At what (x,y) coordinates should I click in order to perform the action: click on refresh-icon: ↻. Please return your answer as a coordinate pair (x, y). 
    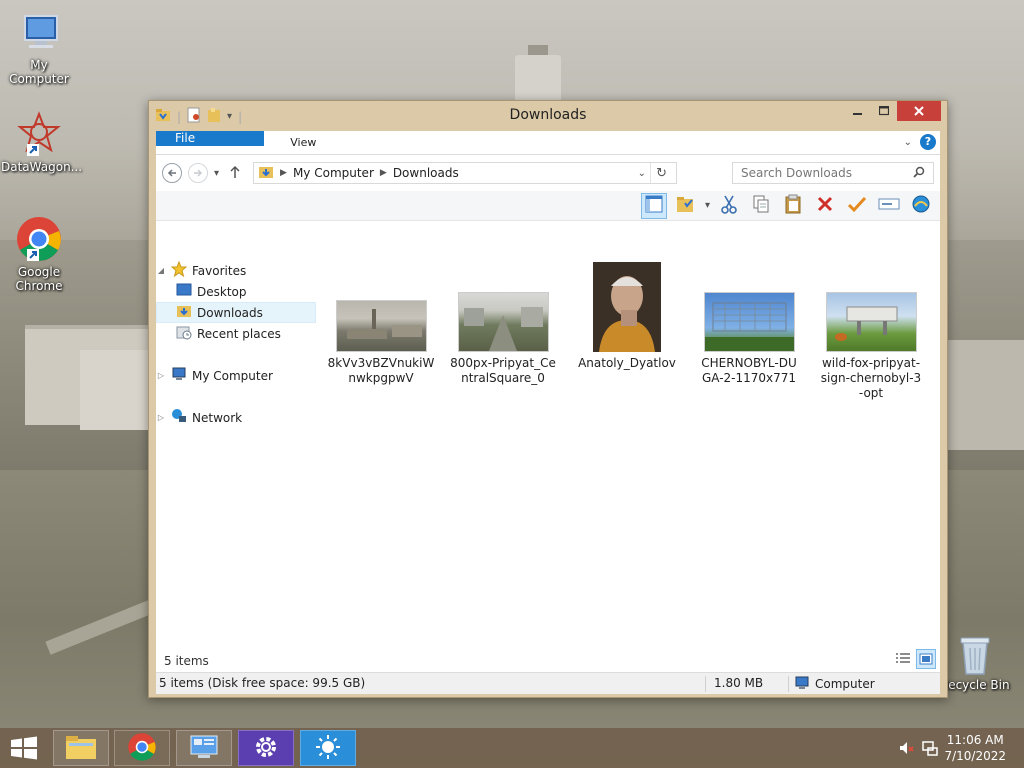
    Looking at the image, I should click on (661, 173).